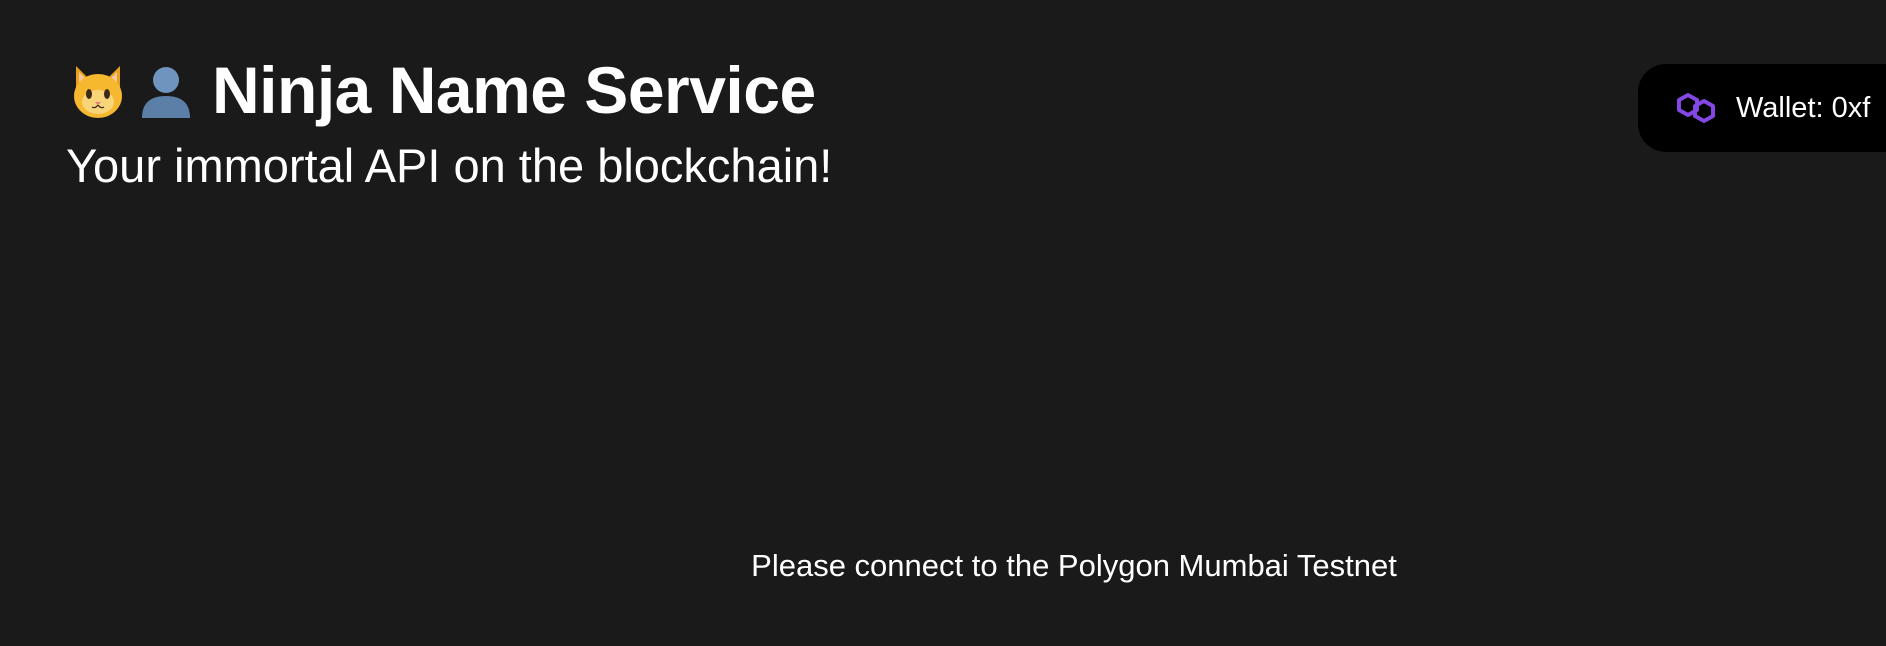  I want to click on polygon-icon, so click(1696, 108).